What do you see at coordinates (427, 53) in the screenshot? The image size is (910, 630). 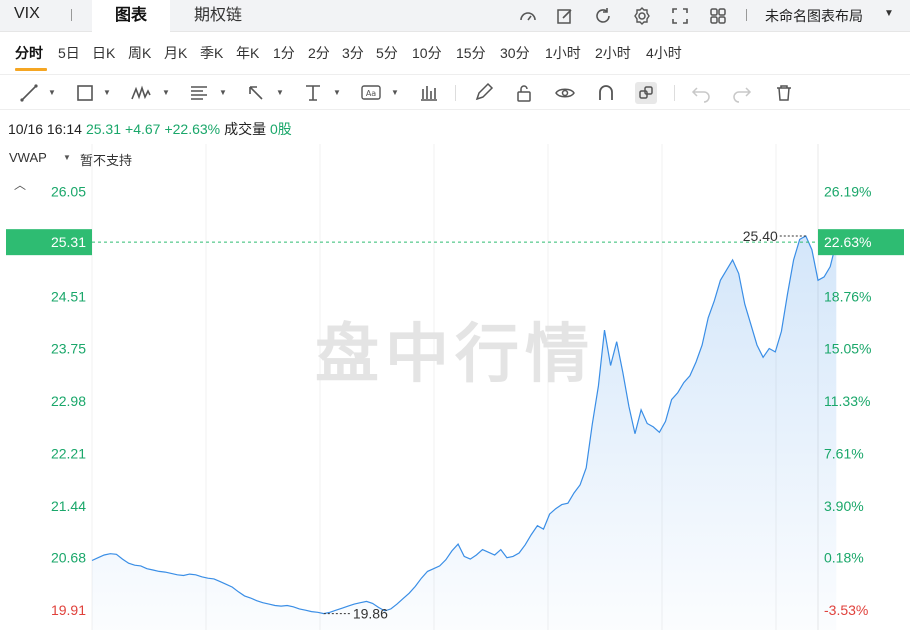 I see `period-11: 10分` at bounding box center [427, 53].